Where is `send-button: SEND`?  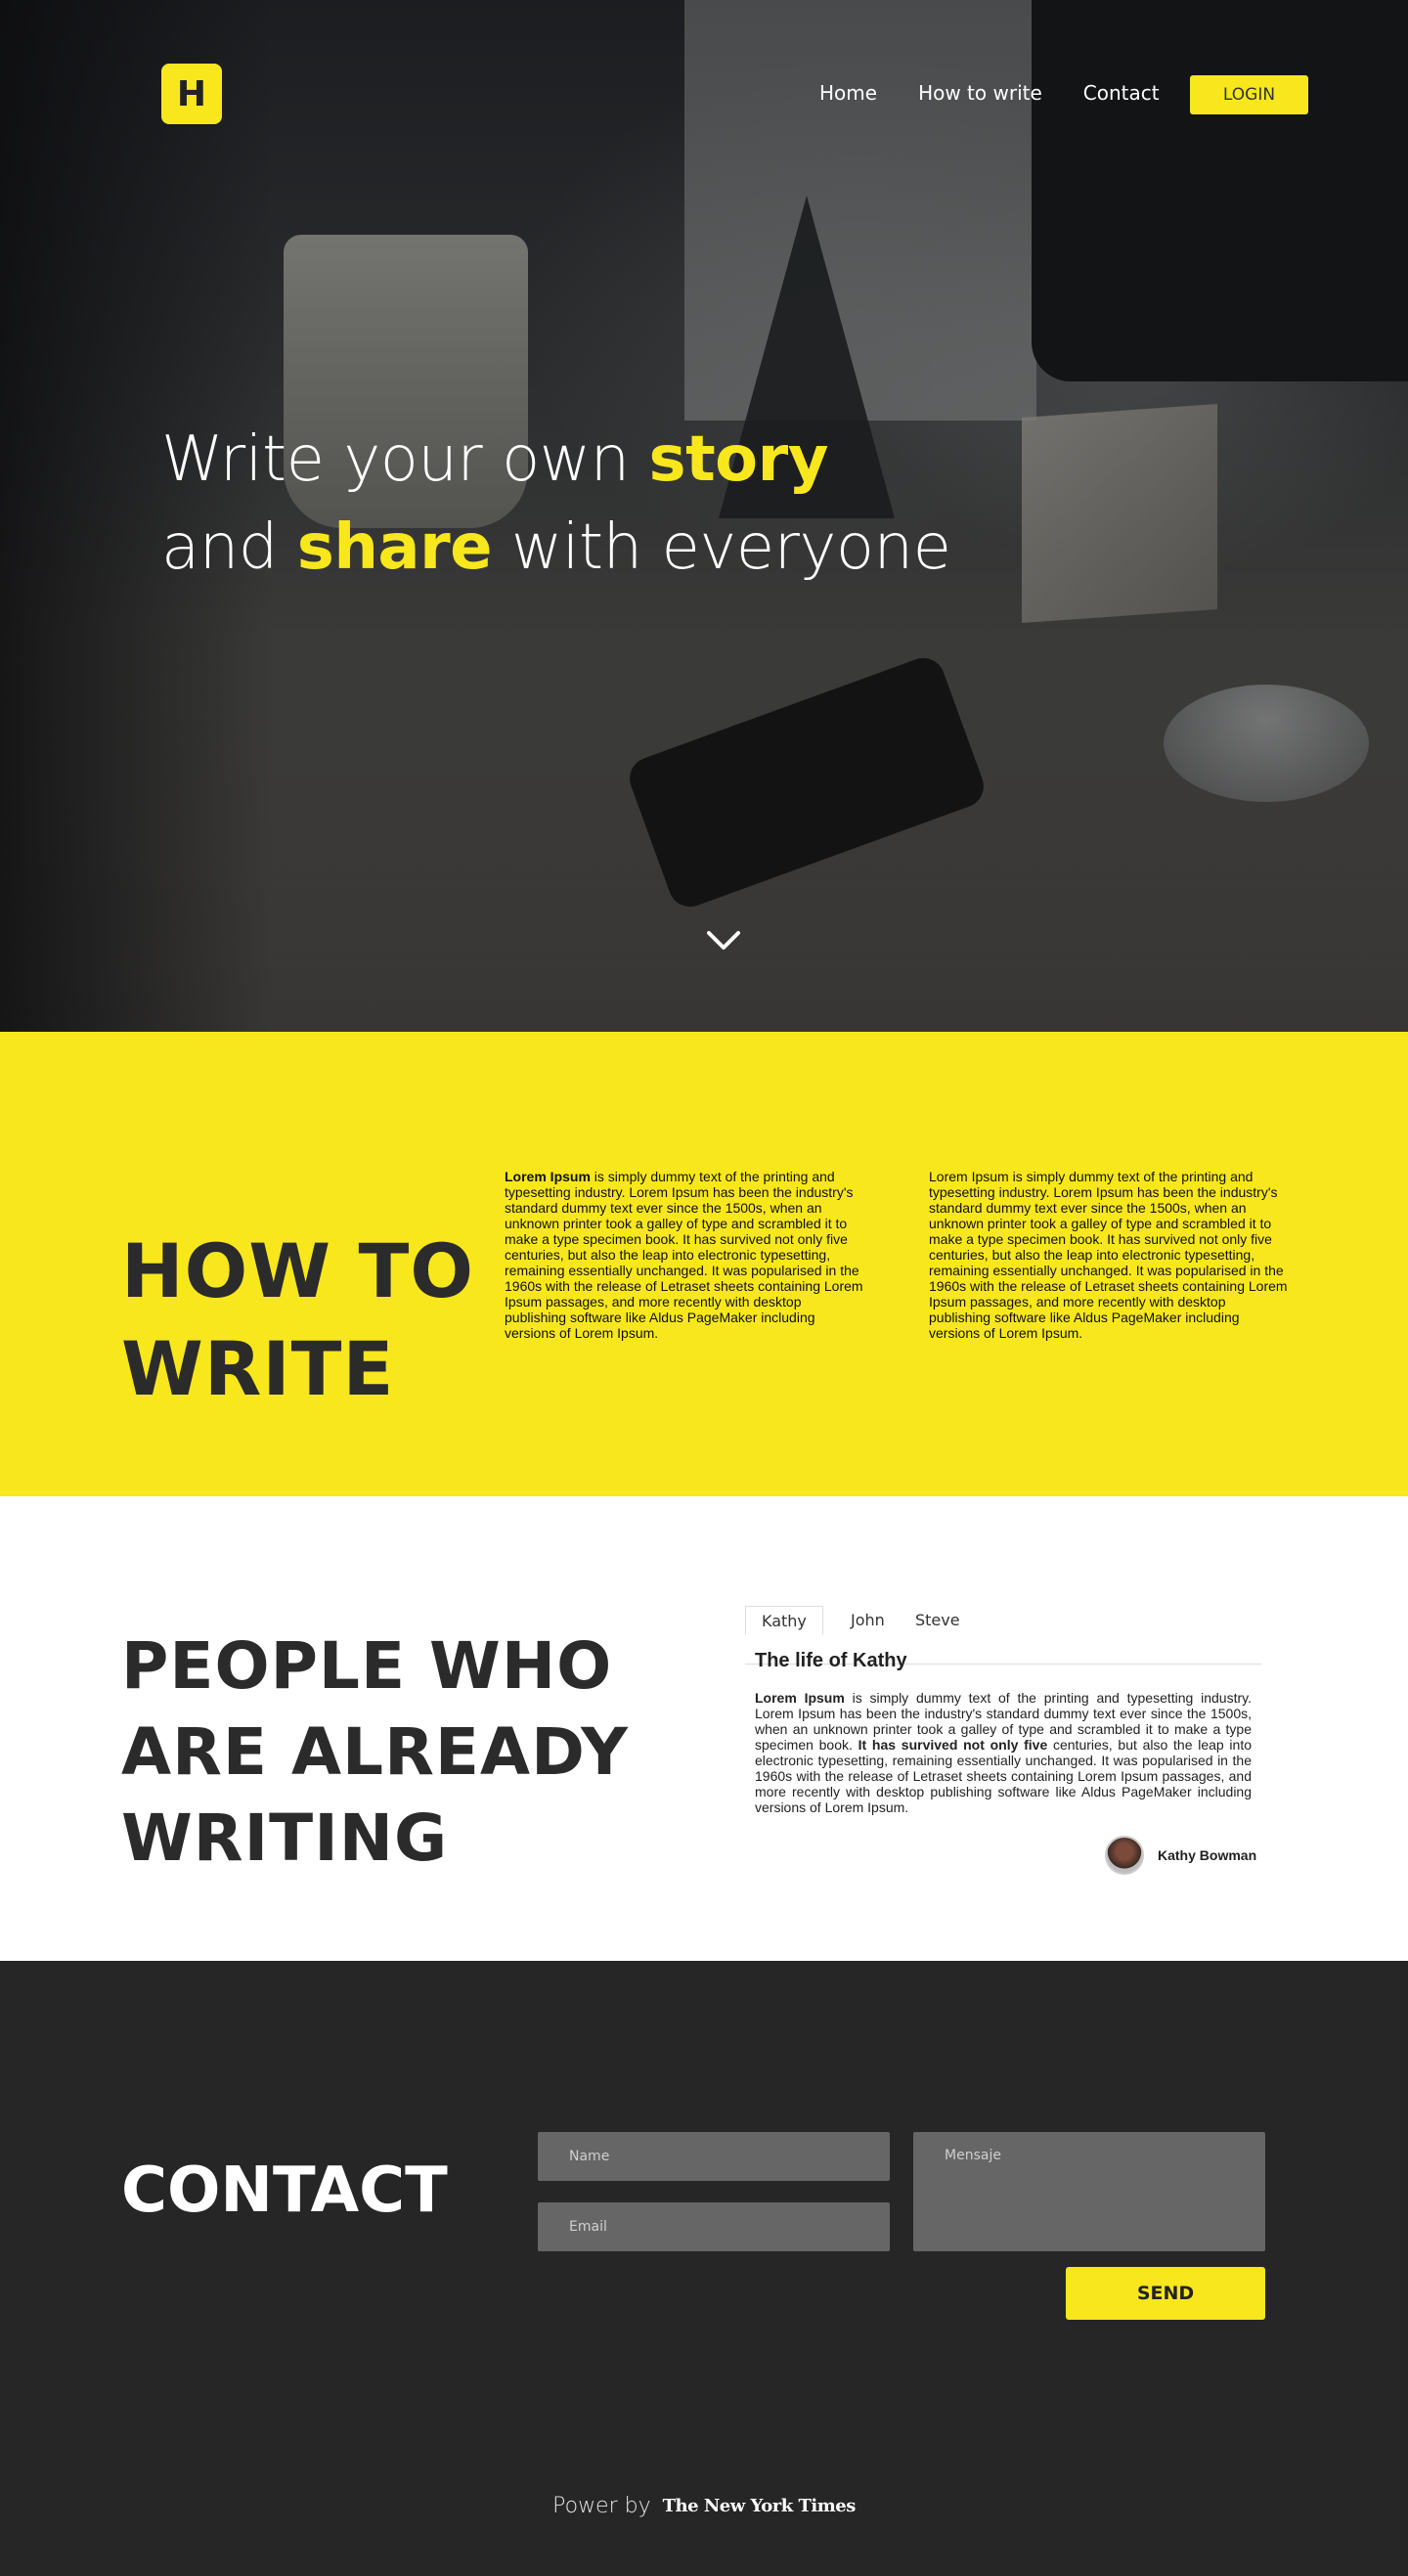 send-button: SEND is located at coordinates (1165, 2293).